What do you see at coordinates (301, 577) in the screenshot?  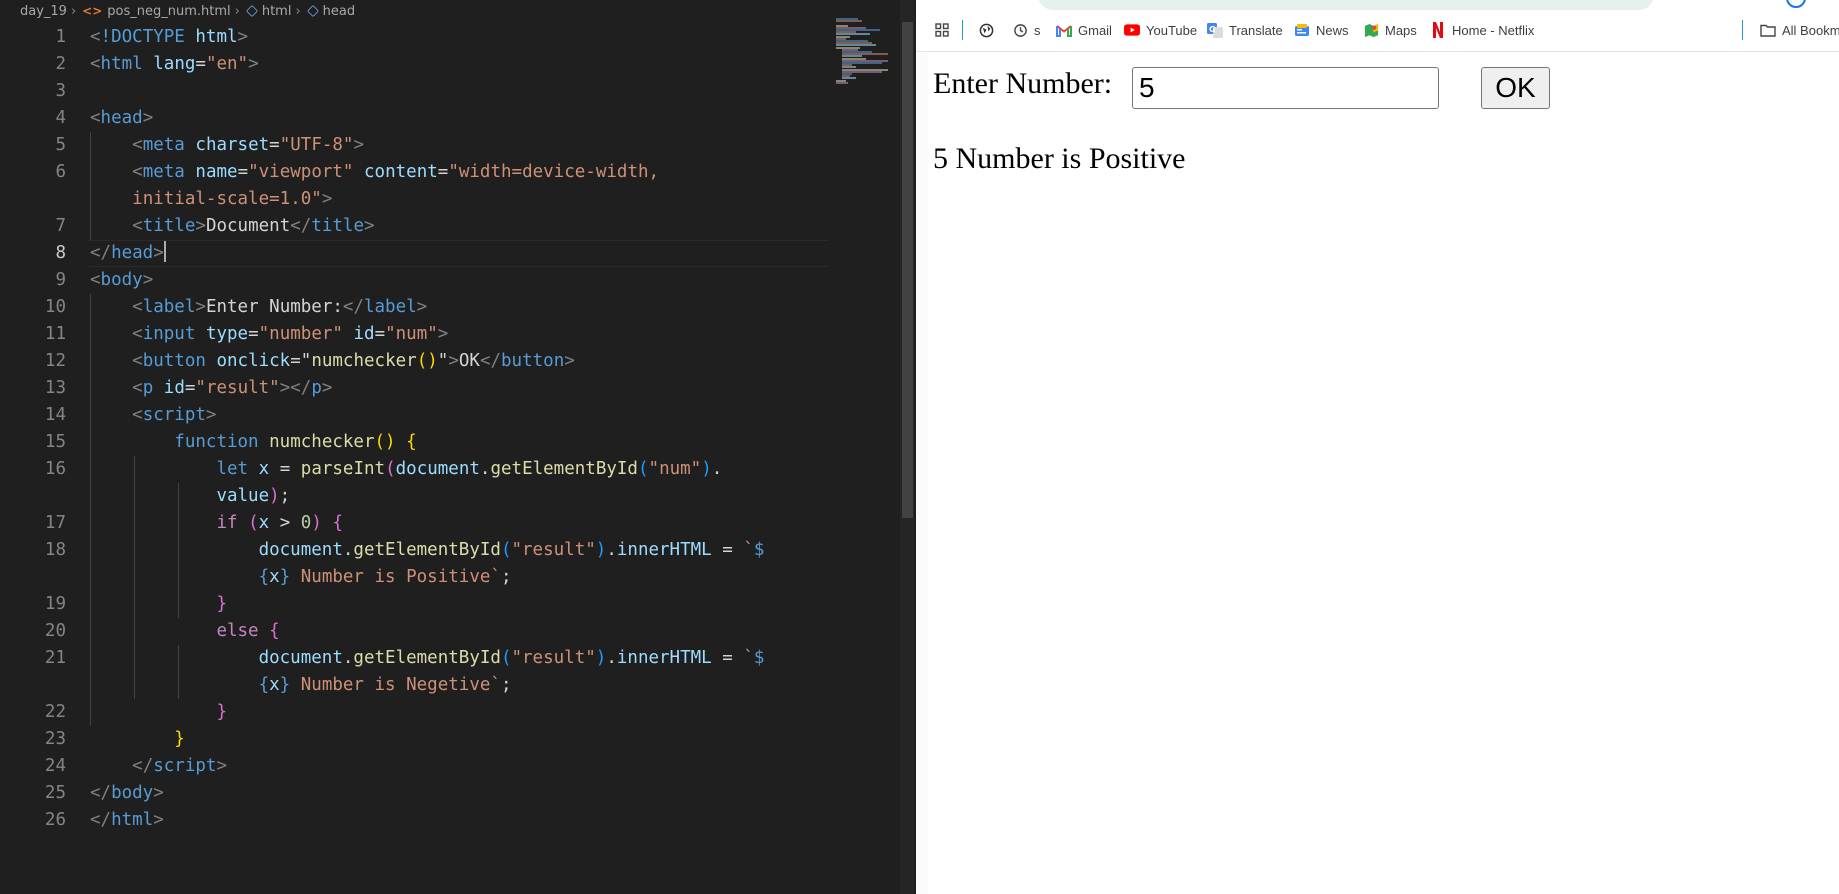 I see `code-line: {x} Number is Positive`;` at bounding box center [301, 577].